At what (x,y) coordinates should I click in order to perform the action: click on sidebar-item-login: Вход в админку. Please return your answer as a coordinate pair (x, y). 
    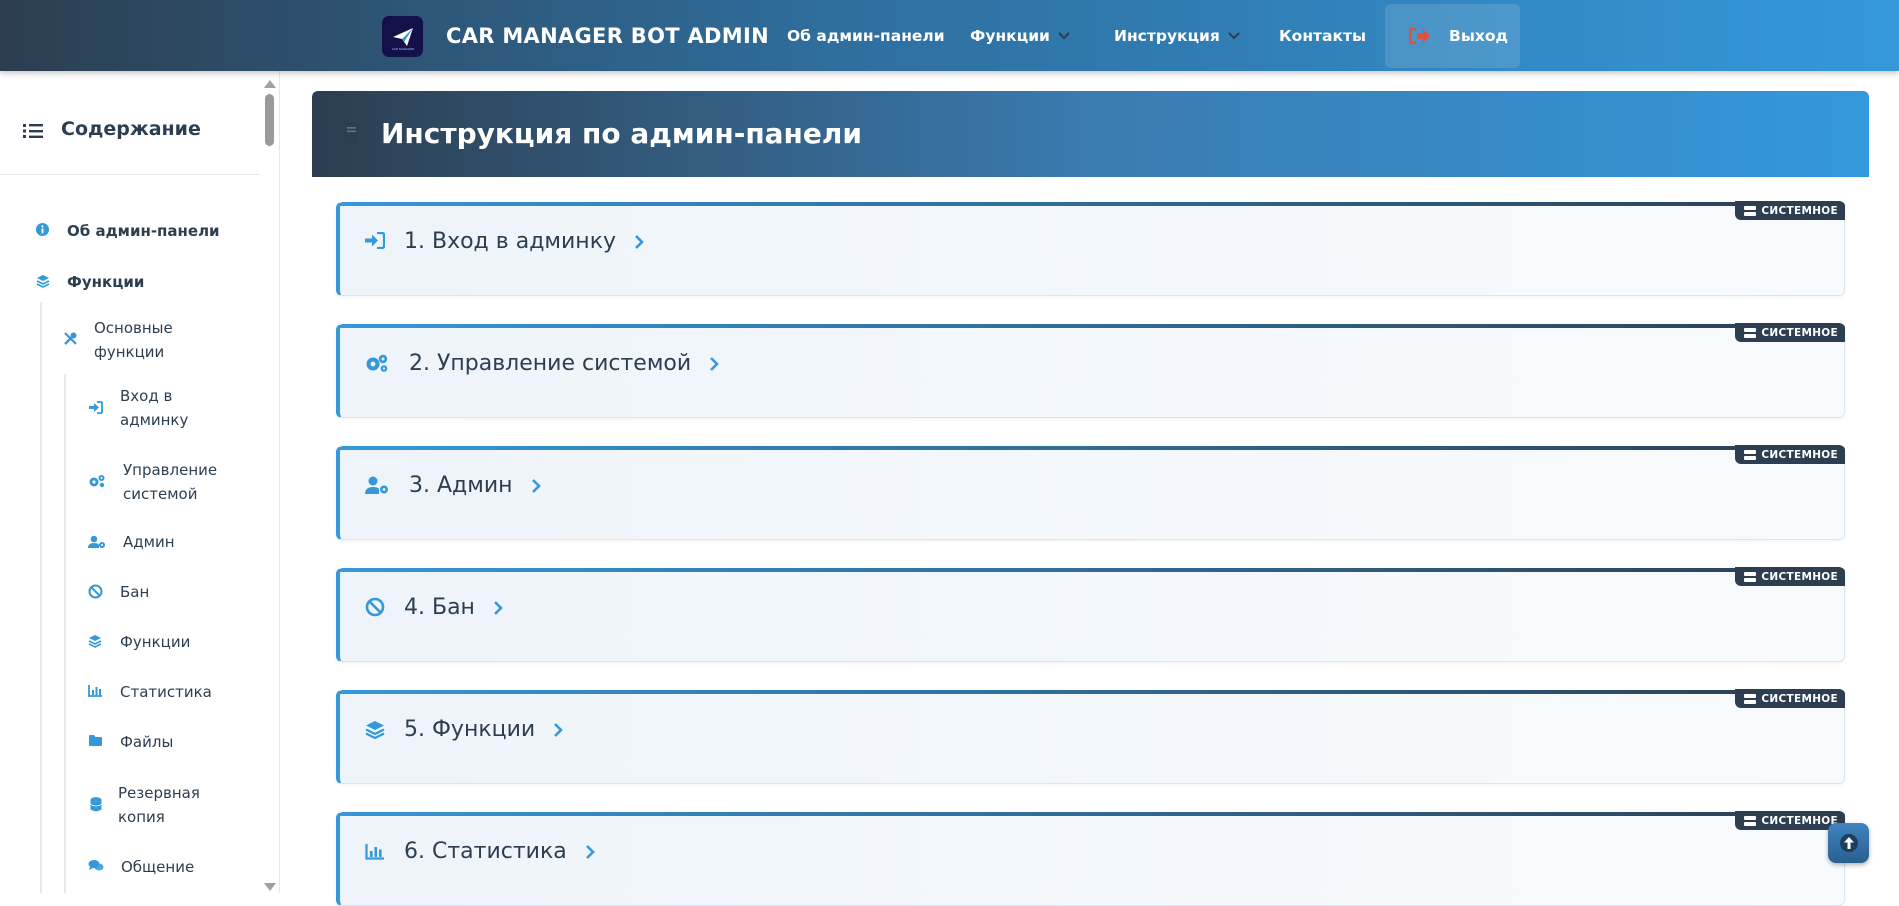
    Looking at the image, I should click on (143, 408).